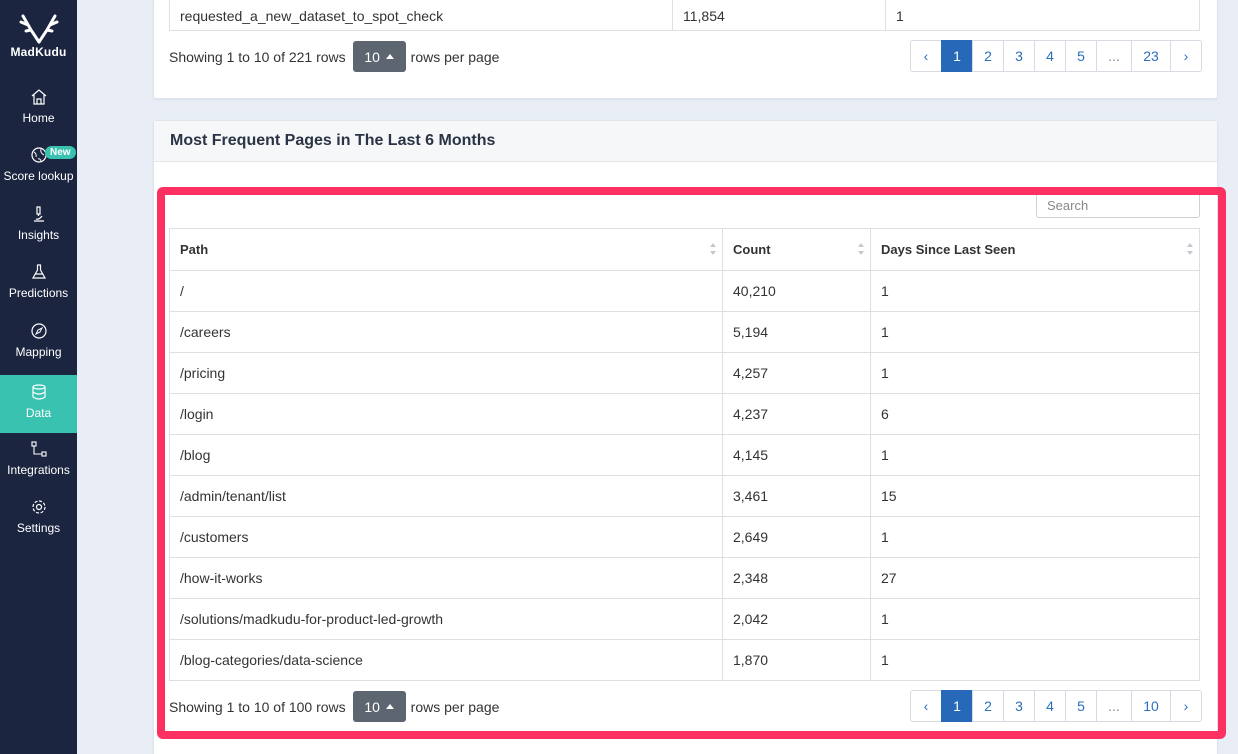 This screenshot has height=754, width=1238. What do you see at coordinates (796, 332) in the screenshot?
I see `count-cell: 5,194` at bounding box center [796, 332].